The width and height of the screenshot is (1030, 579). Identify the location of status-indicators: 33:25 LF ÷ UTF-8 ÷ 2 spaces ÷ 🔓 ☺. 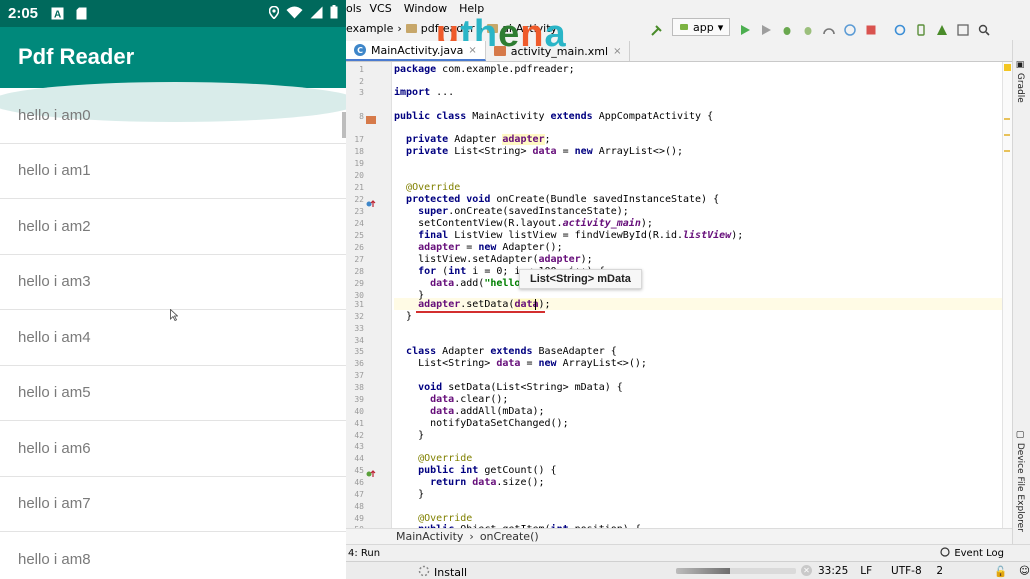
(924, 572).